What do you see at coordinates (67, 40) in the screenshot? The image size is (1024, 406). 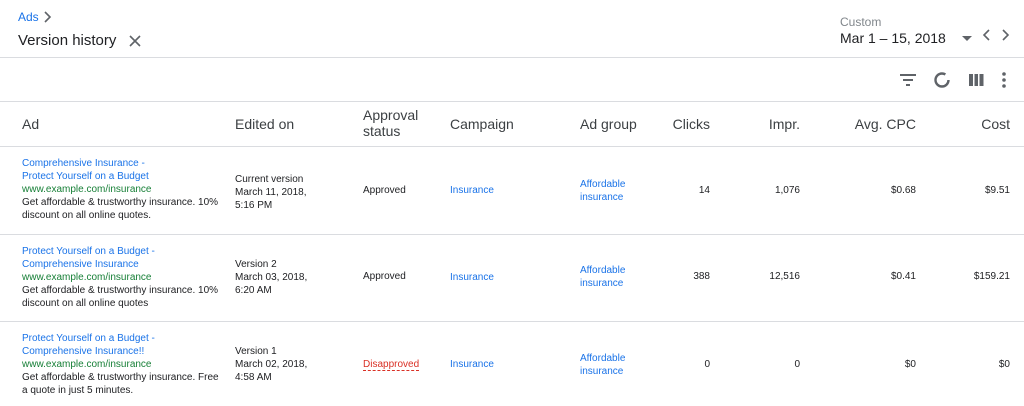 I see `page-title: Version history` at bounding box center [67, 40].